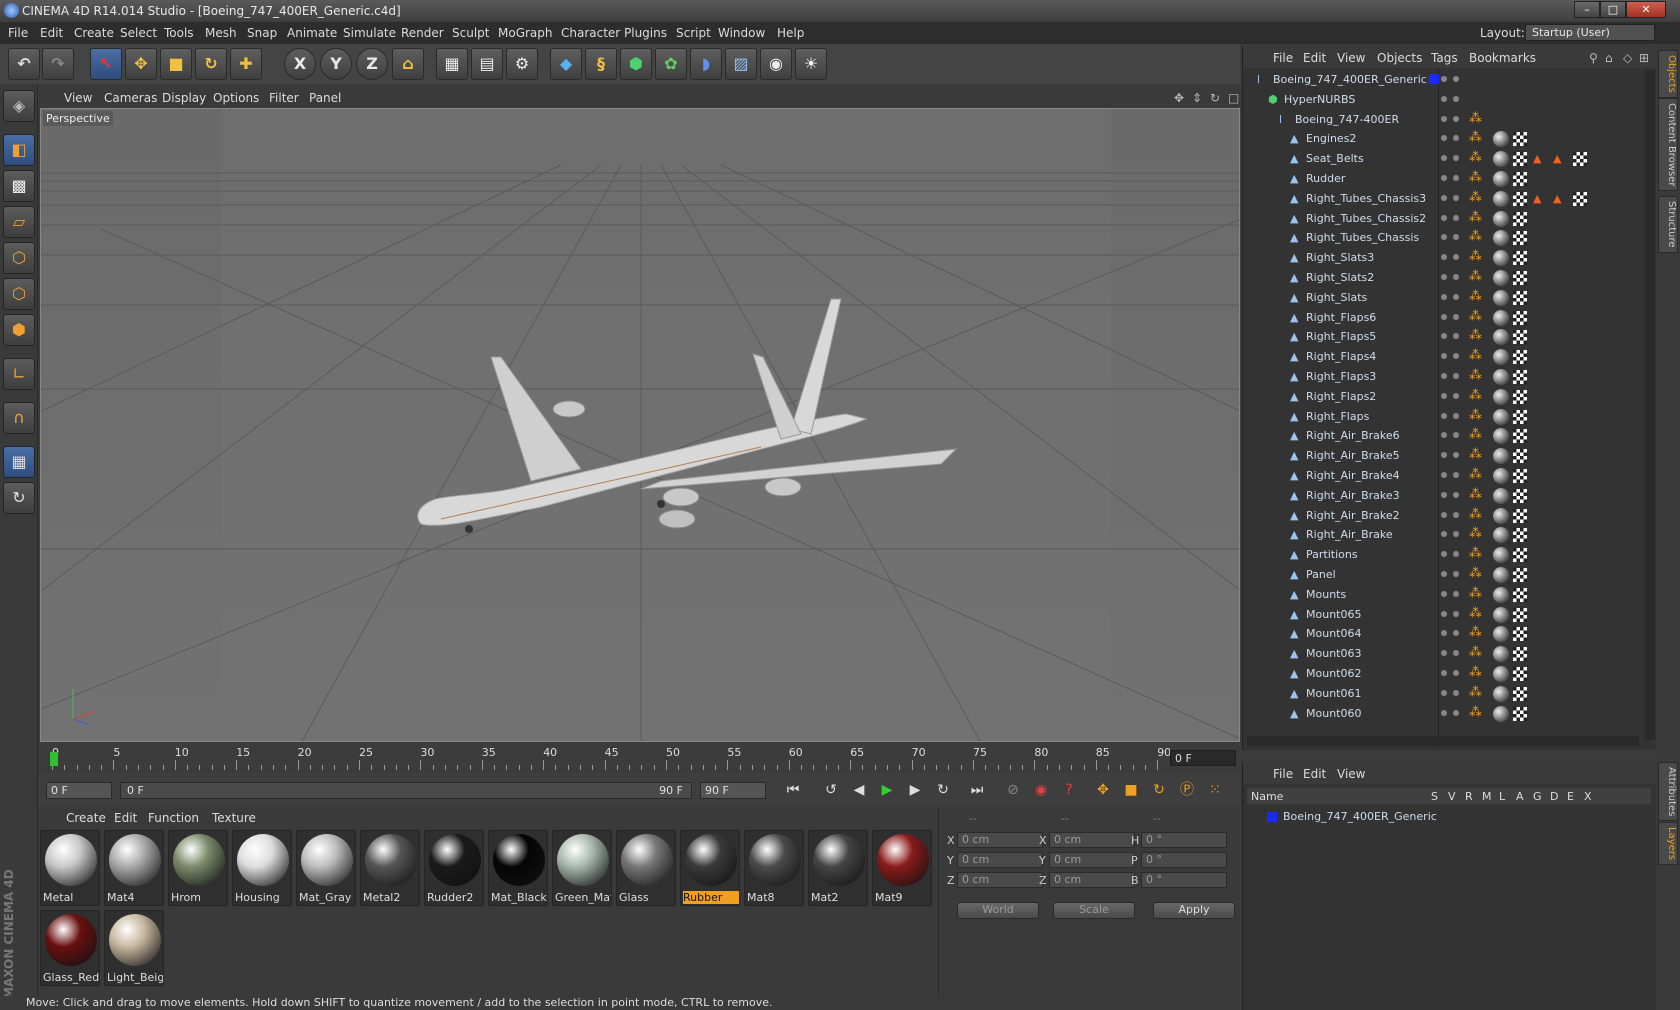 The height and width of the screenshot is (1010, 1680). I want to click on object-name: Boeing_747-400ER, so click(1347, 119).